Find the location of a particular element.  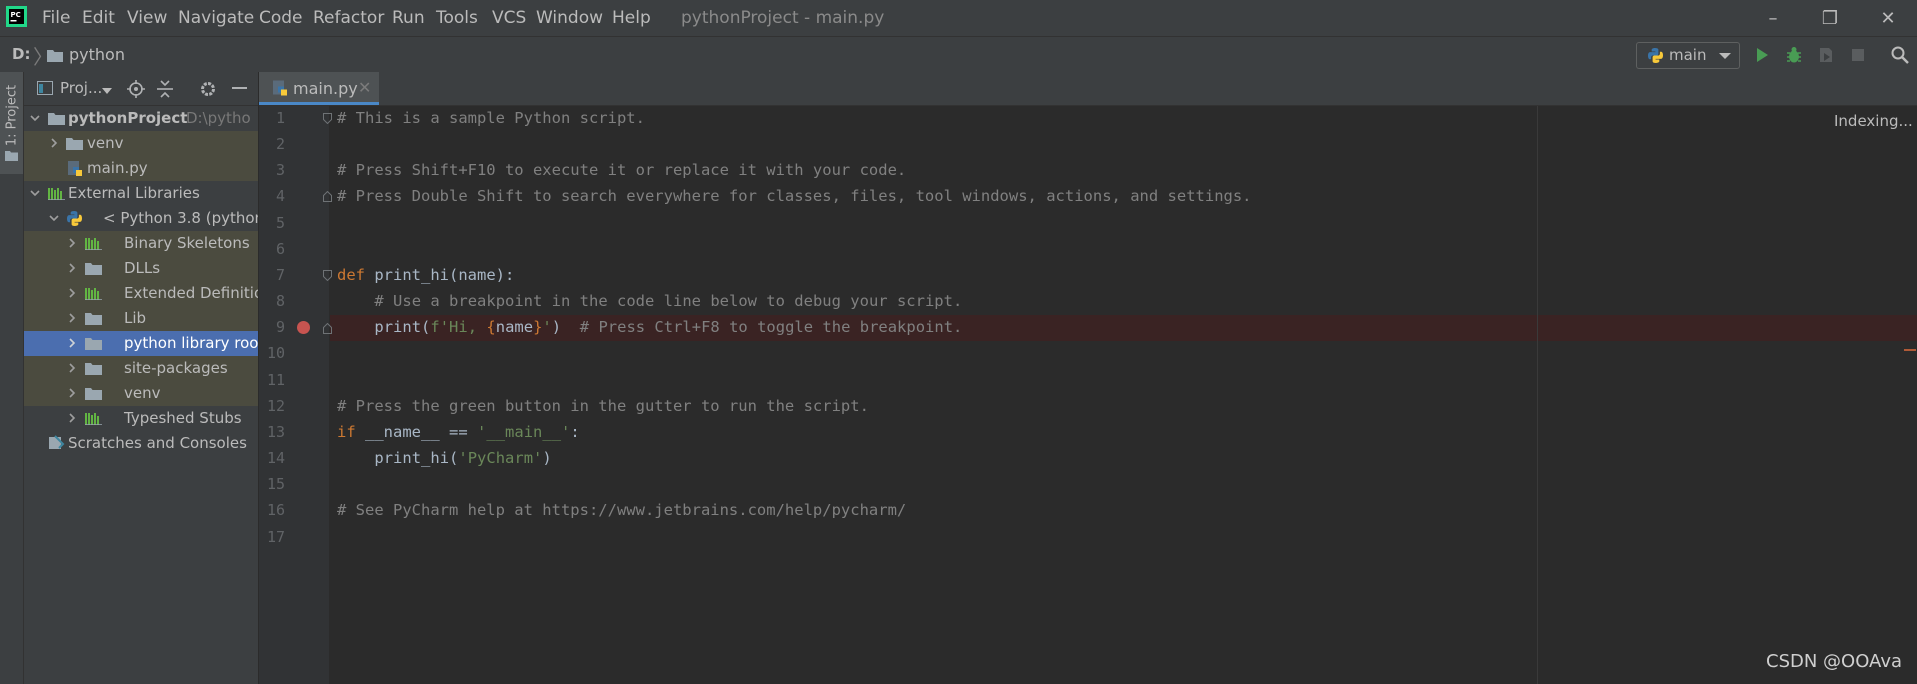

gear-icon is located at coordinates (208, 89).